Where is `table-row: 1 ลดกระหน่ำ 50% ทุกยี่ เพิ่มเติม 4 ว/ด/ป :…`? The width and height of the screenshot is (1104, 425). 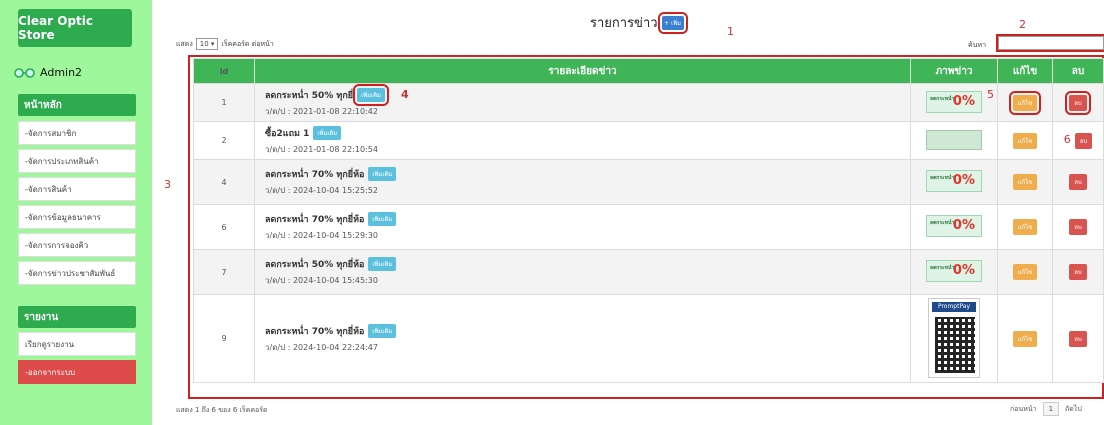
table-row: 1 ลดกระหน่ำ 50% ทุกยี่ เพิ่มเติม 4 ว/ด/ป :… is located at coordinates (648, 102).